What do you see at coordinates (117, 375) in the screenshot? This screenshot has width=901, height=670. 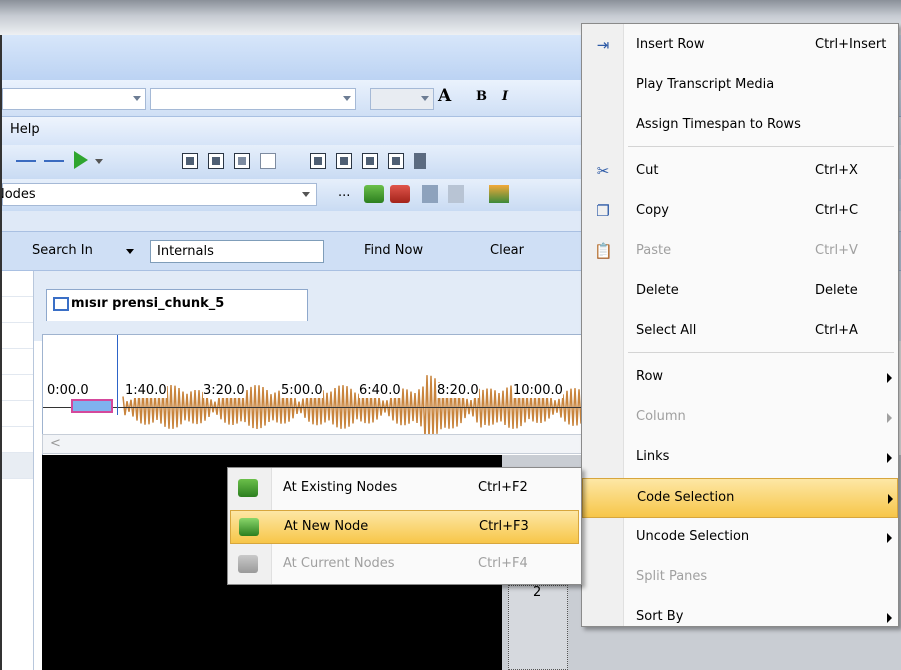 I see `playhead` at bounding box center [117, 375].